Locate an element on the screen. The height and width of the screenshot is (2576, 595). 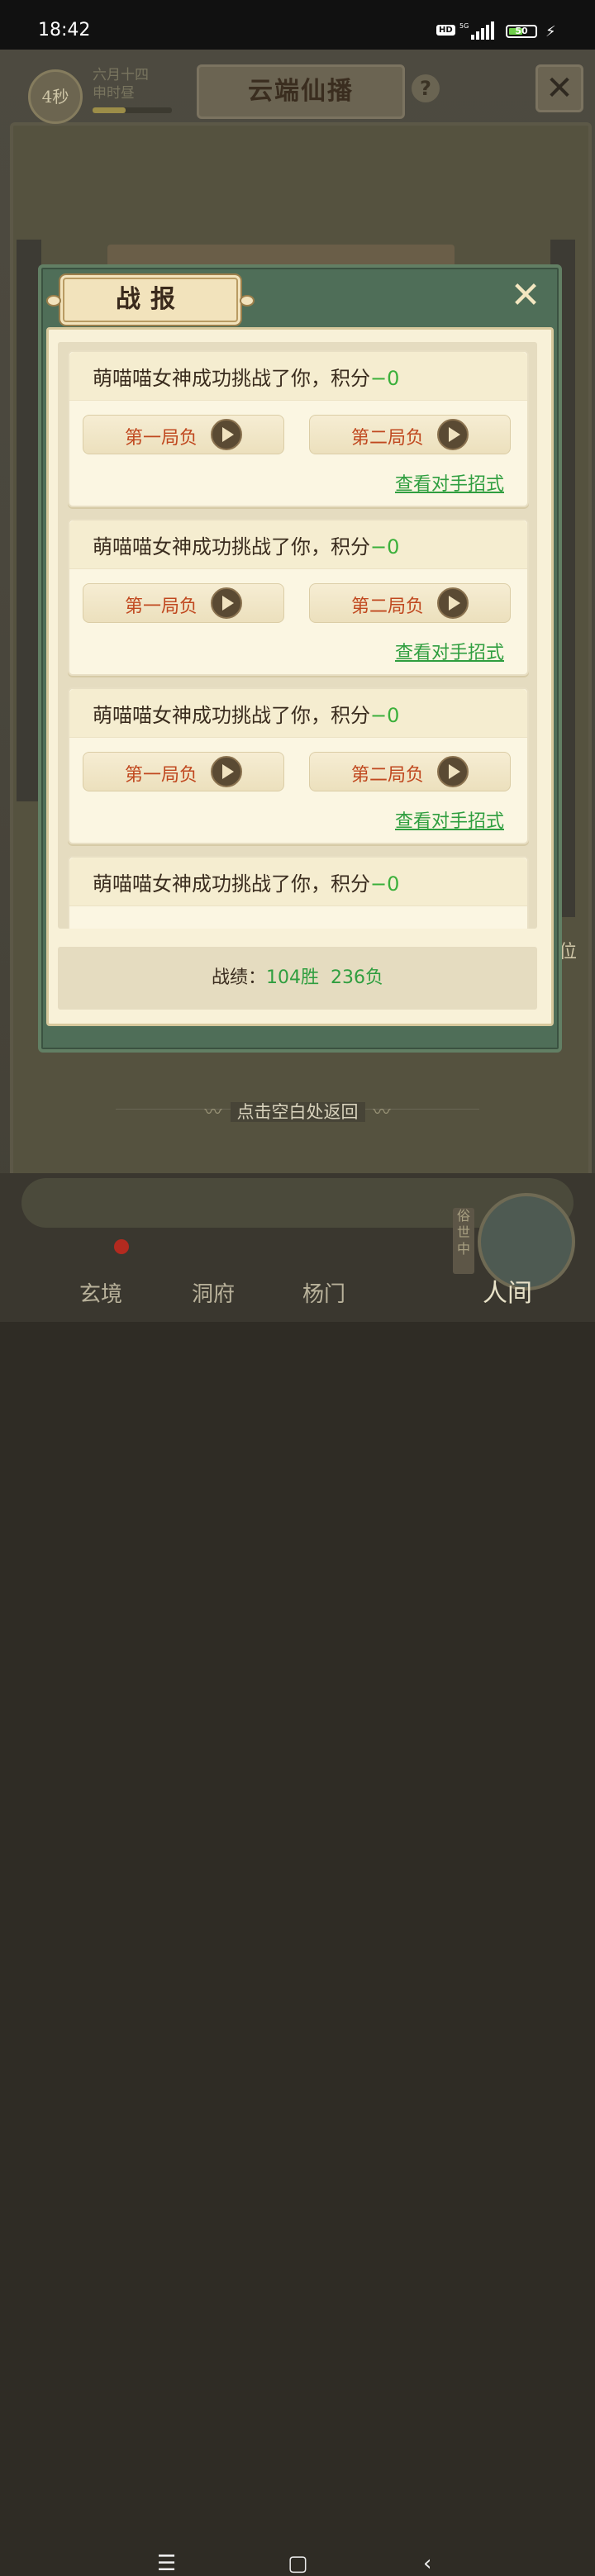
losses-count: 236负 is located at coordinates (357, 978).